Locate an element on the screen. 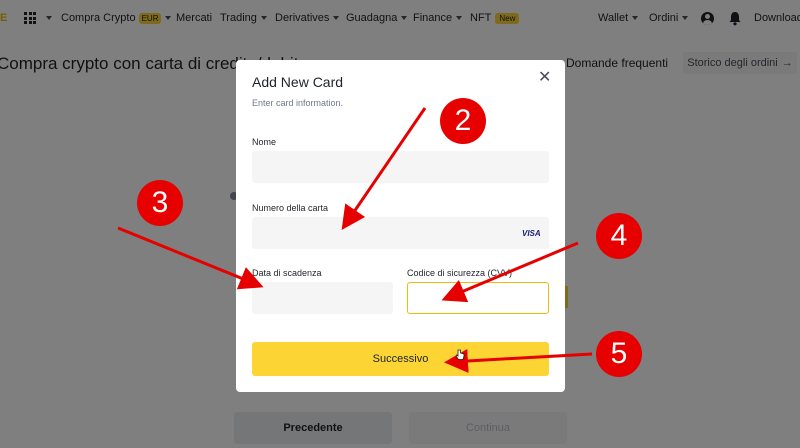 The height and width of the screenshot is (448, 800). expiry-input is located at coordinates (322, 298).